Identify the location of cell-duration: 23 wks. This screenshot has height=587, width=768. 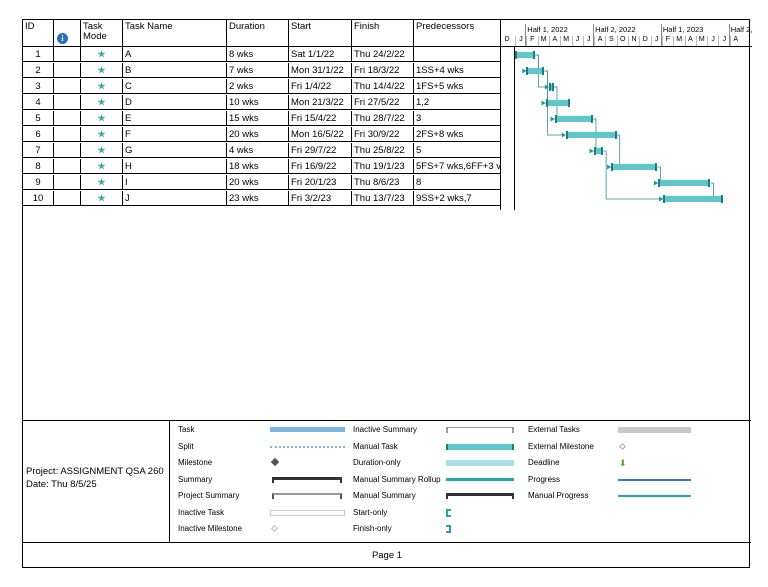
(258, 198).